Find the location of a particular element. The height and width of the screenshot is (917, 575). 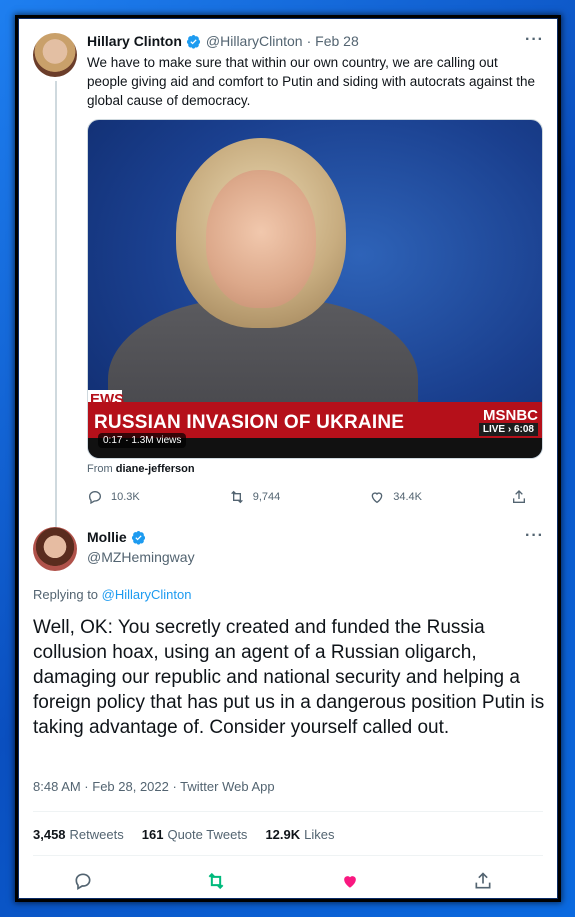

video-headline: RUSSIAN INVASION OF UKRAINE is located at coordinates (249, 422).